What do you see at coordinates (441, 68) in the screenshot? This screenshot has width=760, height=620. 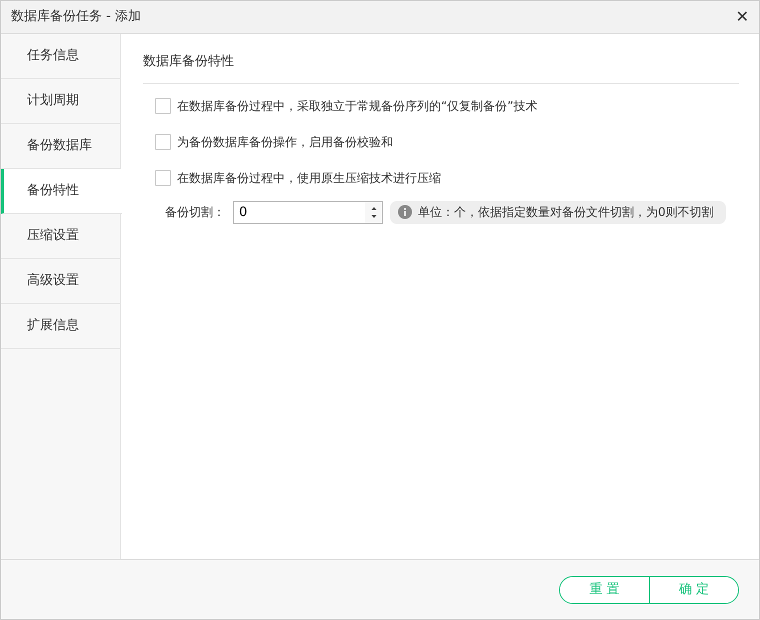 I see `section-title: 数据库备份特性` at bounding box center [441, 68].